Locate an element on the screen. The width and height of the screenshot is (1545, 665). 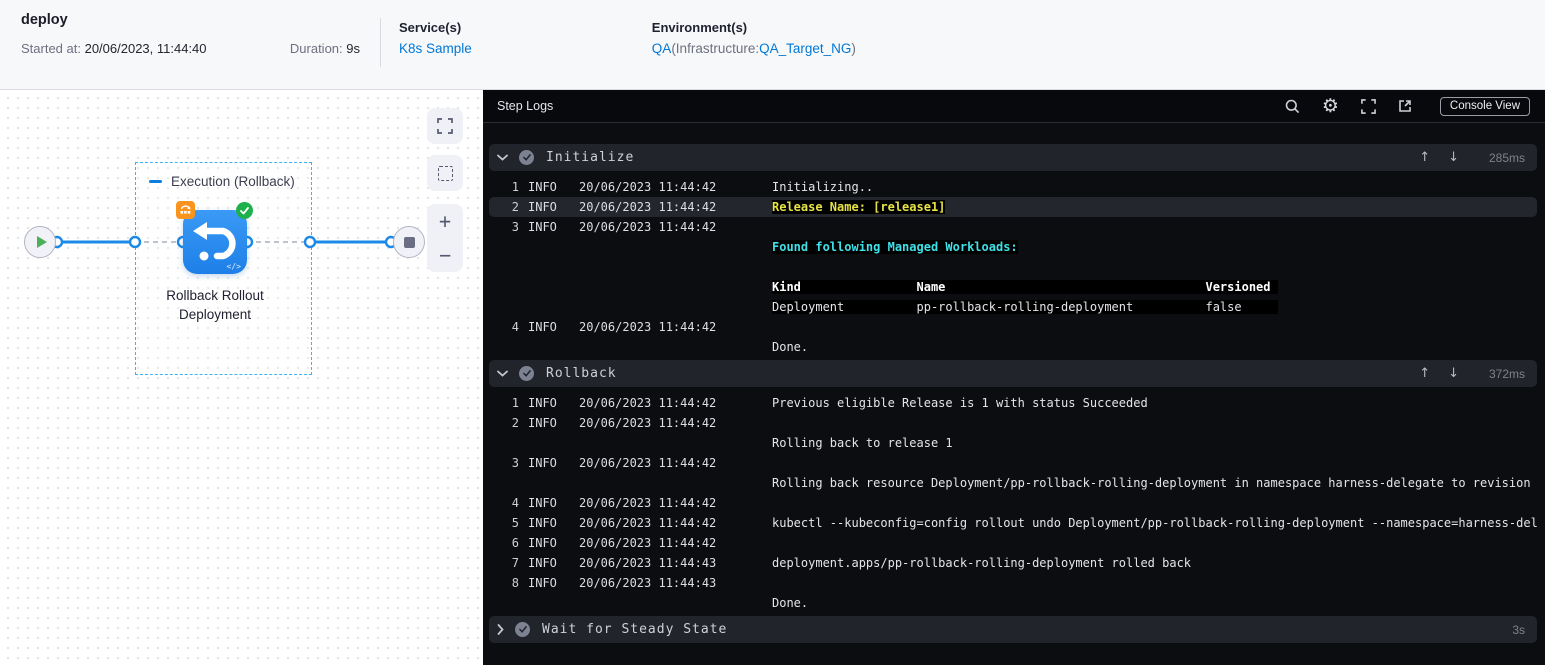
log-timestamp: 20/06/2023 11:44:43 is located at coordinates (648, 563).